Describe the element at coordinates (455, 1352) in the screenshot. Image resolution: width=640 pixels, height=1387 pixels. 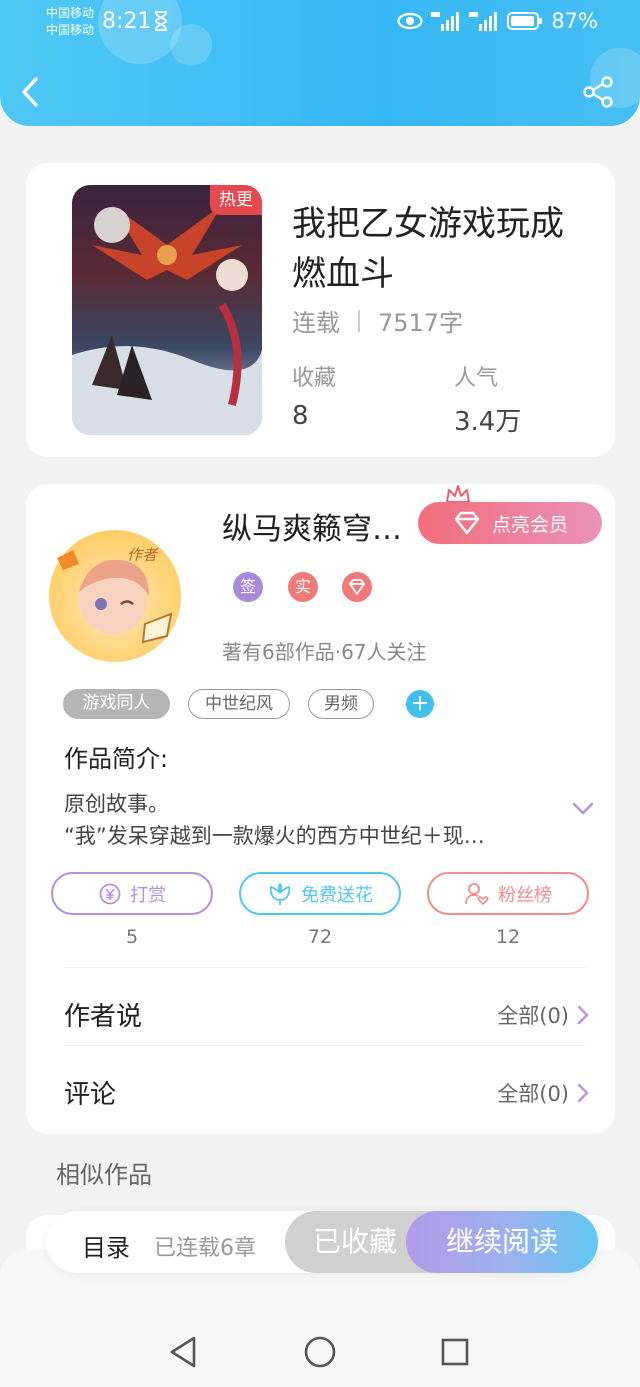
I see `nav-recents-icon` at that location.